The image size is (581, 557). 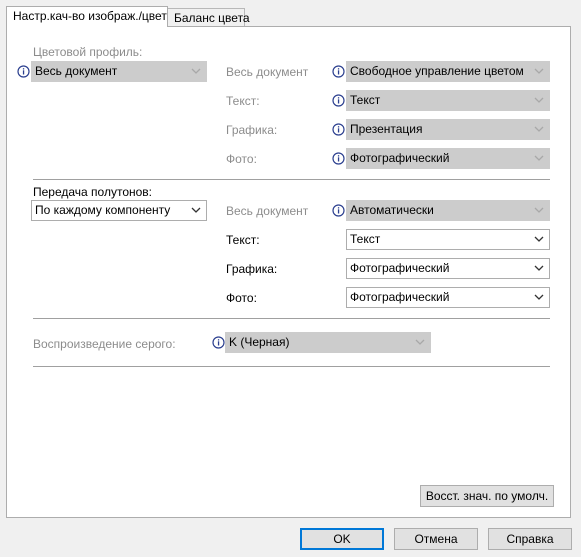 I want to click on ht-graphics-select: Фотографический, so click(x=448, y=268).